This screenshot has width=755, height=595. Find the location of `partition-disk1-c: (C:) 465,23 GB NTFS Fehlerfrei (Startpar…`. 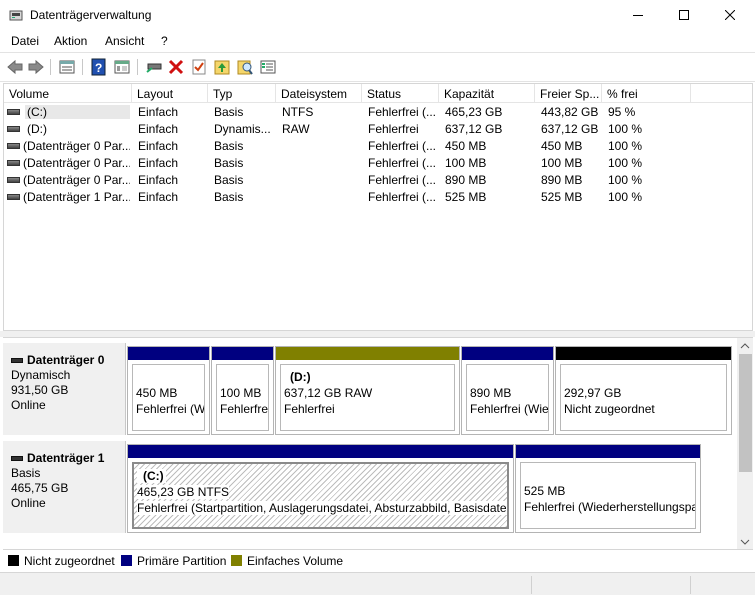

partition-disk1-c: (C:) 465,23 GB NTFS Fehlerfrei (Startpar… is located at coordinates (320, 488).